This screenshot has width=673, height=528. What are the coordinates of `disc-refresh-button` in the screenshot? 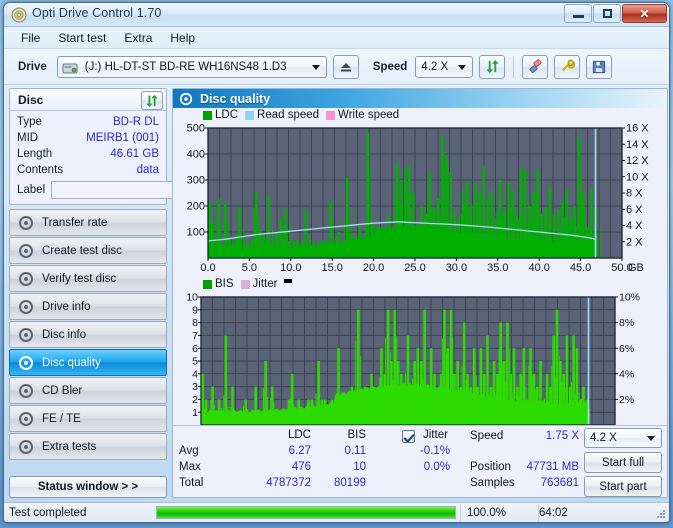 It's located at (152, 100).